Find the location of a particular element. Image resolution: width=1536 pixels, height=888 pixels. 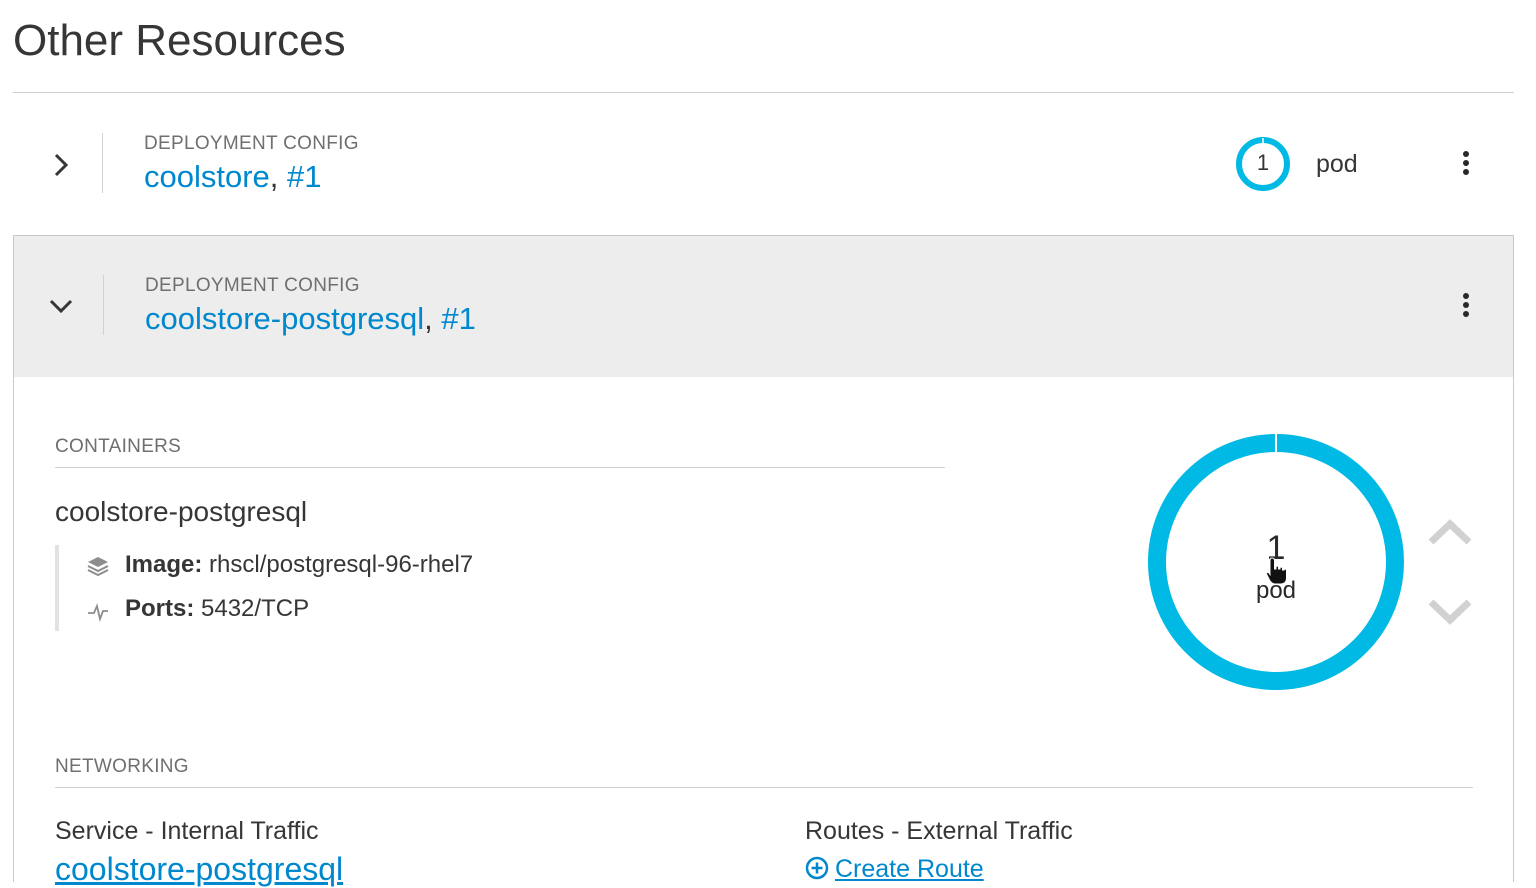

image-label: Image: is located at coordinates (164, 564).